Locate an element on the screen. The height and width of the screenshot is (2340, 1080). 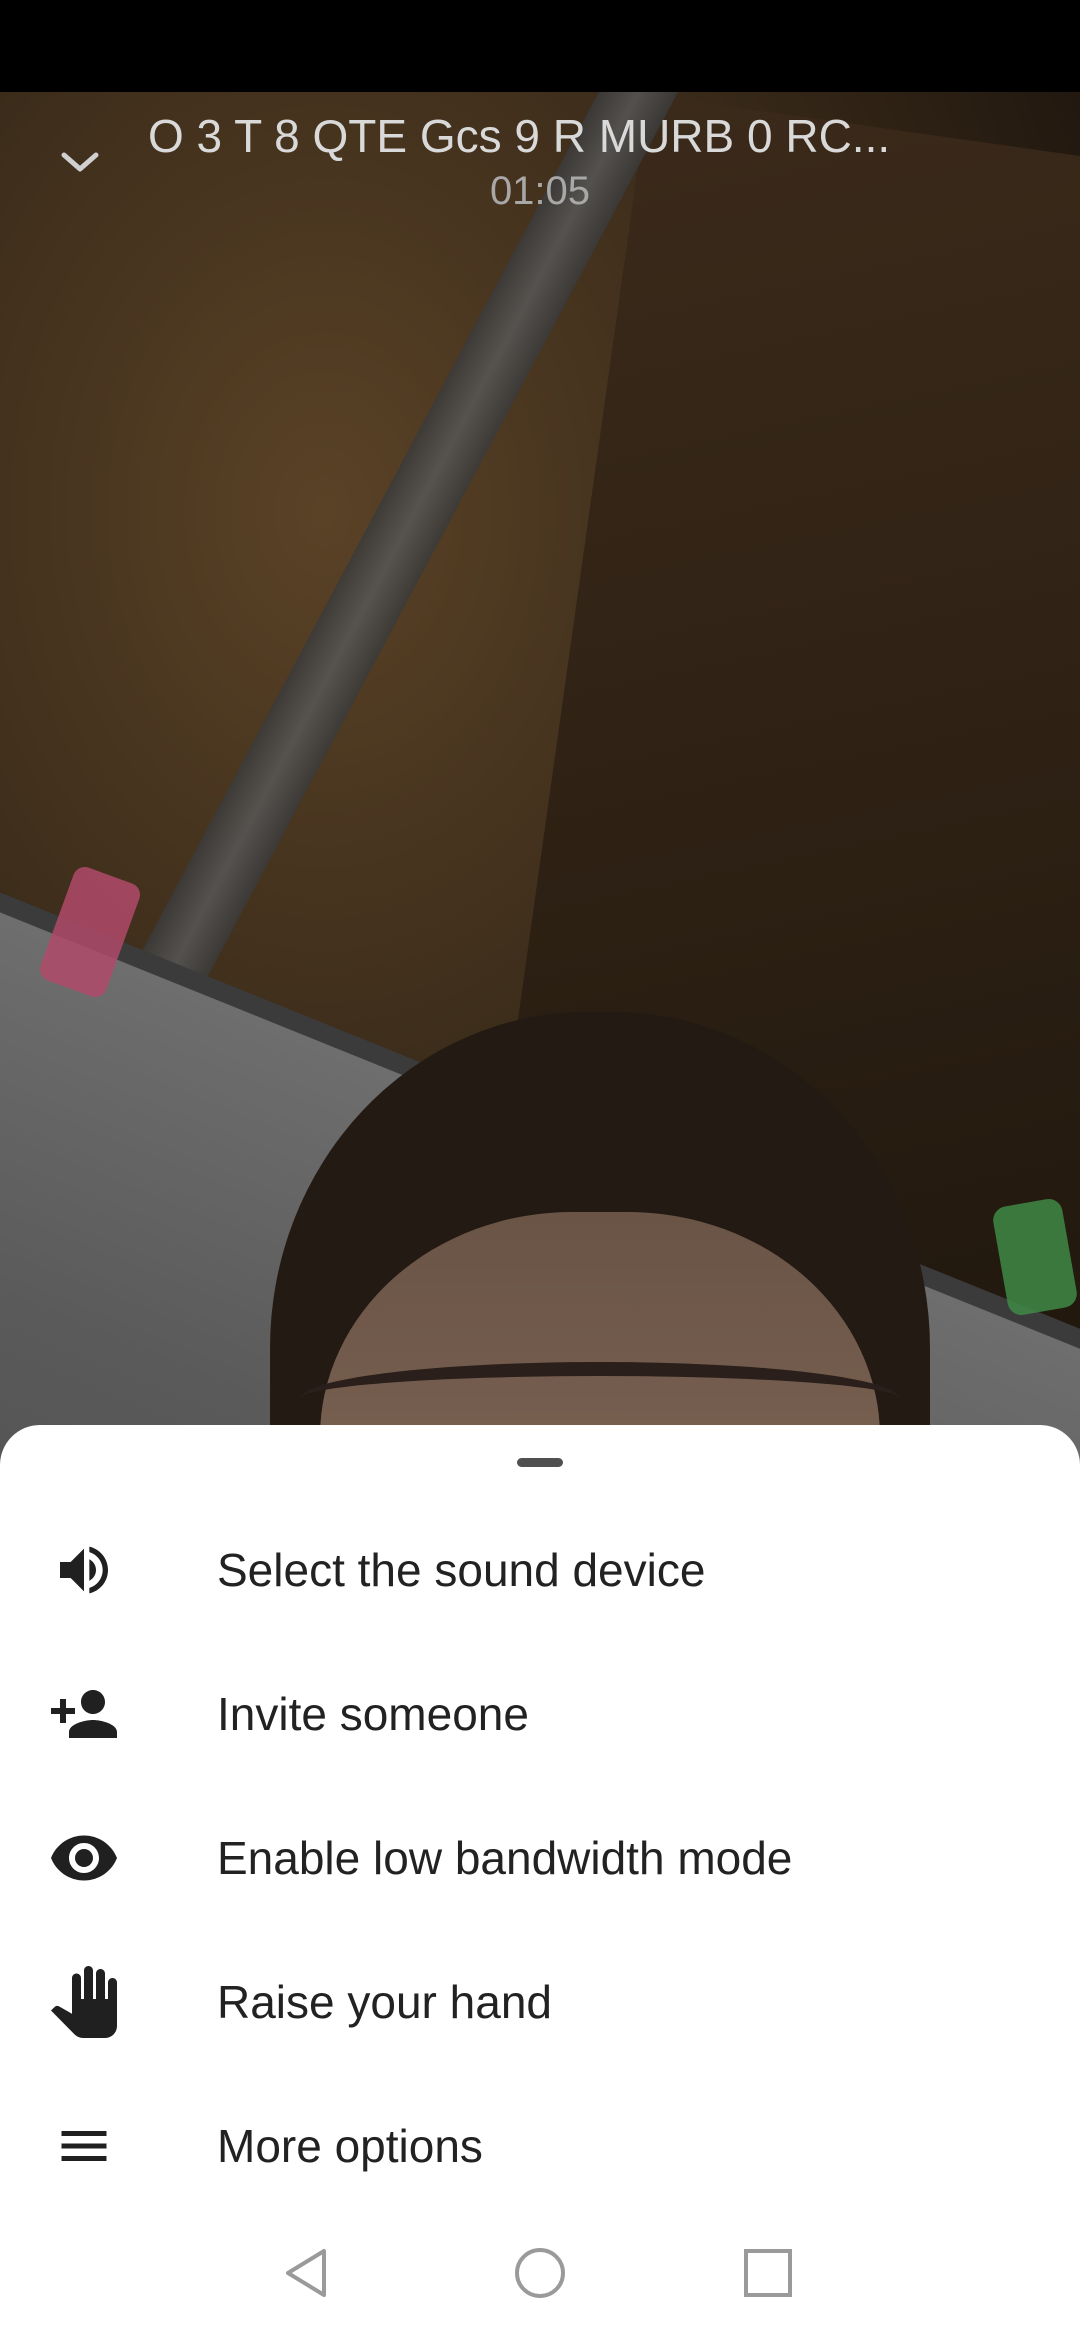
back-icon is located at coordinates (306, 2273).